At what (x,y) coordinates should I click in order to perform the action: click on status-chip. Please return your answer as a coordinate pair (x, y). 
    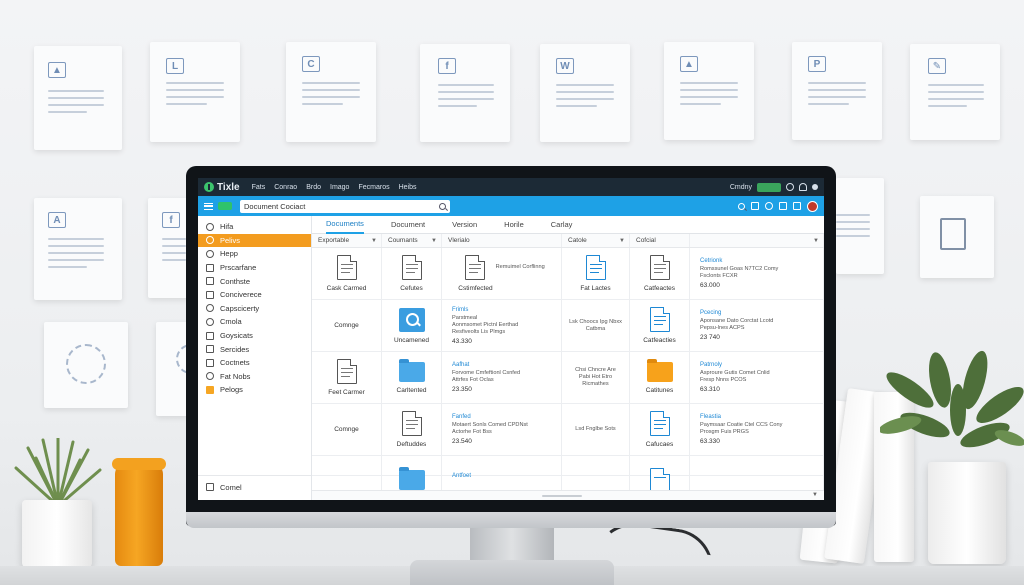
    Looking at the image, I should click on (769, 187).